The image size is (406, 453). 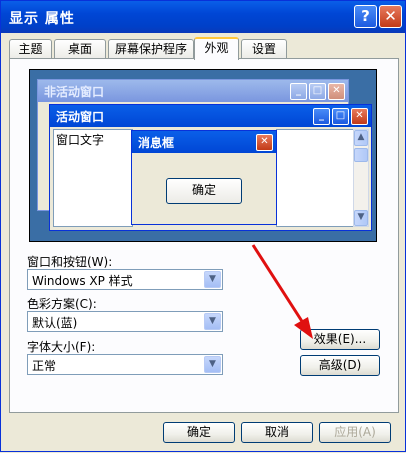 I want to click on tab-screensaver: 屏幕保护程序, so click(x=151, y=49).